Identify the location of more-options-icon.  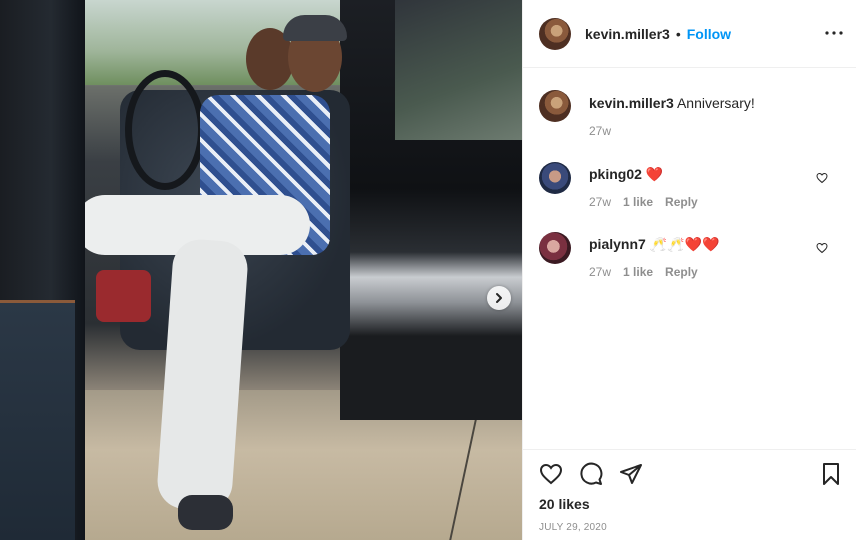
(834, 33).